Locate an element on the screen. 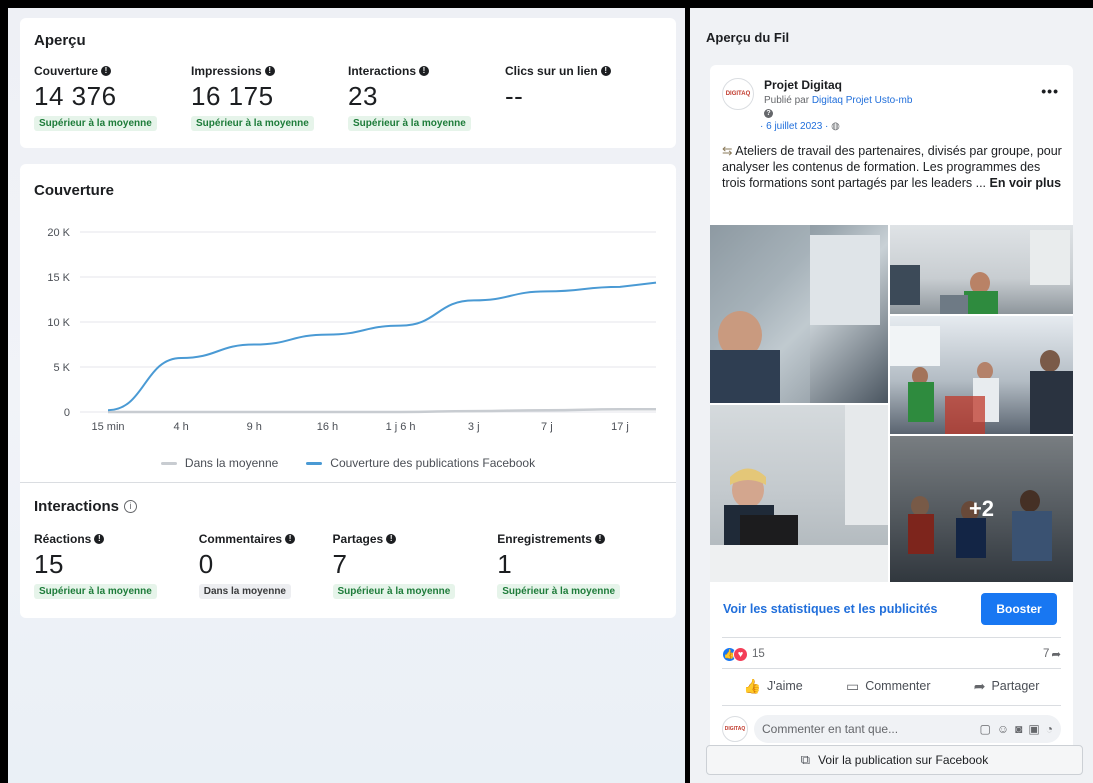 This screenshot has height=783, width=1093. extra-photos-count: +2 is located at coordinates (981, 509).